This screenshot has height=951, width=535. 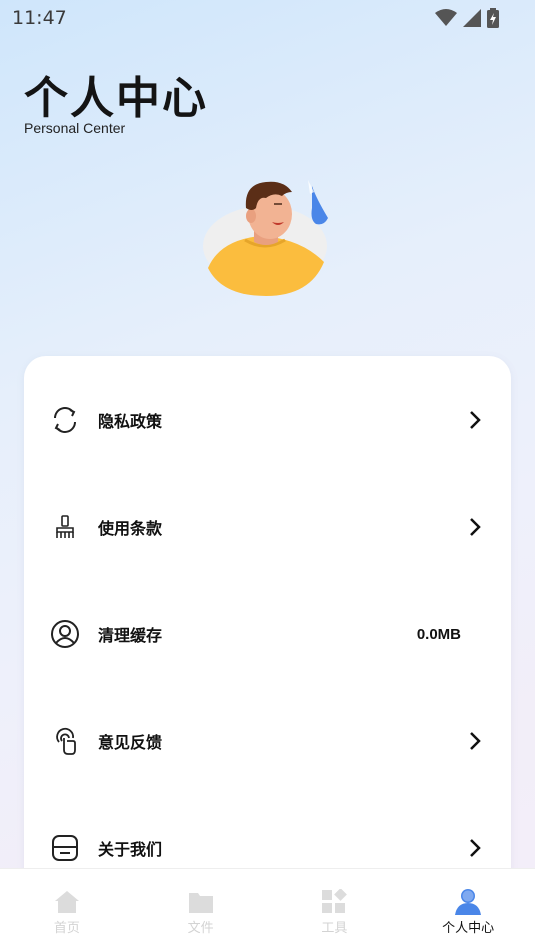 I want to click on bottom-tab-bar: 首页 文件 工具 个人中心, so click(x=267, y=909).